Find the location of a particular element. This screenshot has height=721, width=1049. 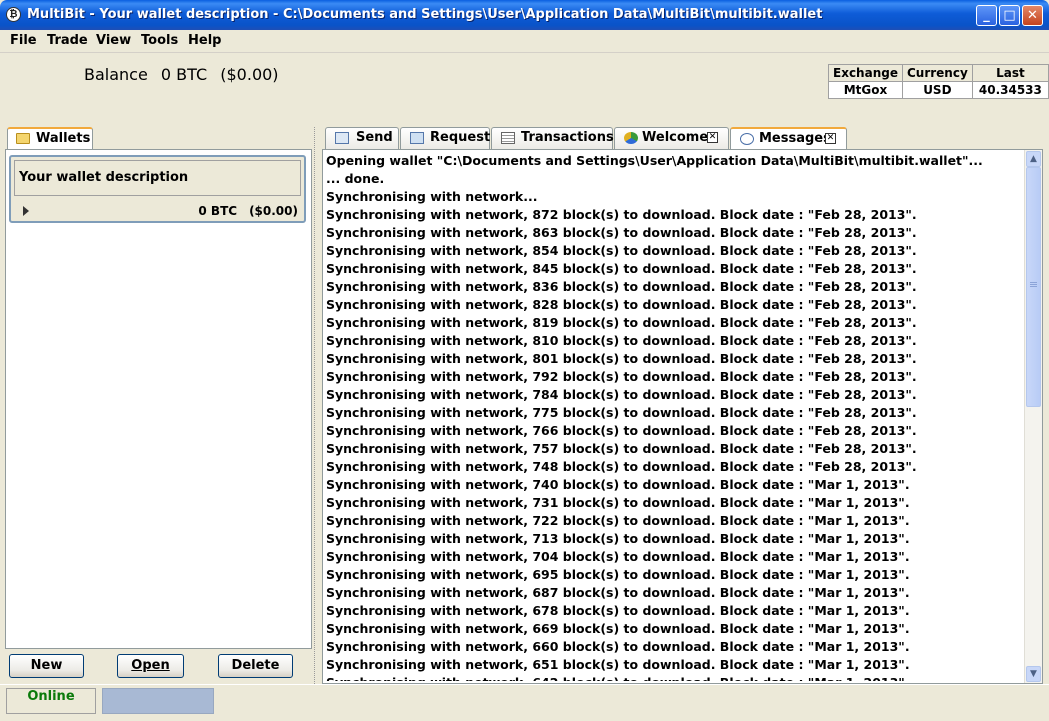

scroll-grip-icon is located at coordinates (1033, 285).